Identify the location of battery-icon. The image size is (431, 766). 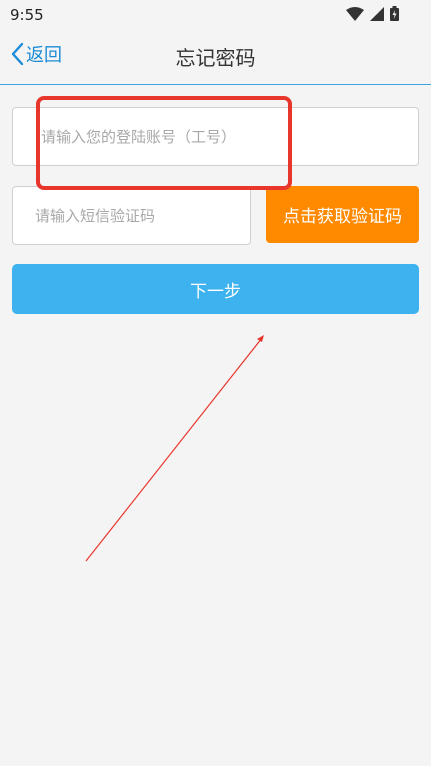
(394, 13).